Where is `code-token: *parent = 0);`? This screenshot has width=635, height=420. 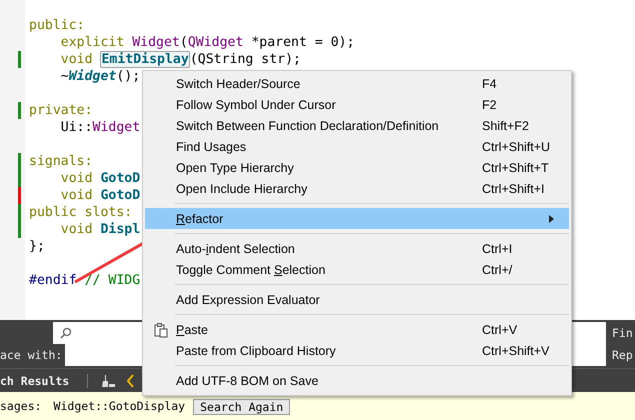
code-token: *parent = 0); is located at coordinates (302, 42).